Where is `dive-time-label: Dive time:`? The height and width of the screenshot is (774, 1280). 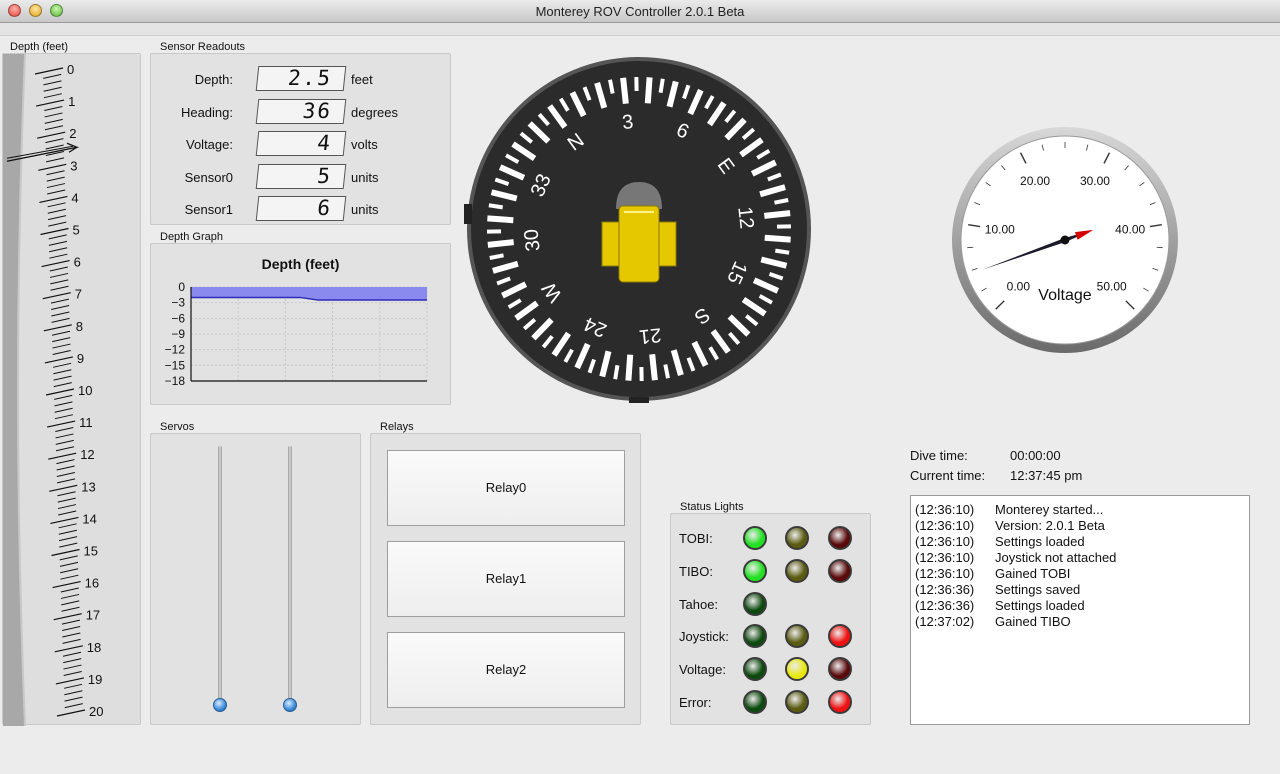 dive-time-label: Dive time: is located at coordinates (939, 455).